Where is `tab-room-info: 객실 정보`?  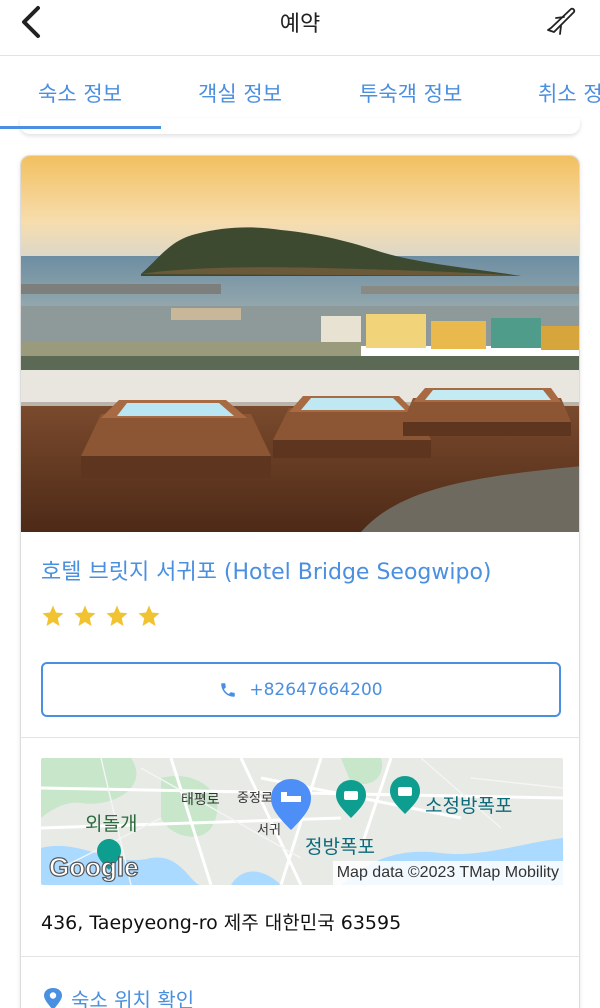
tab-room-info: 객실 정보 is located at coordinates (240, 93).